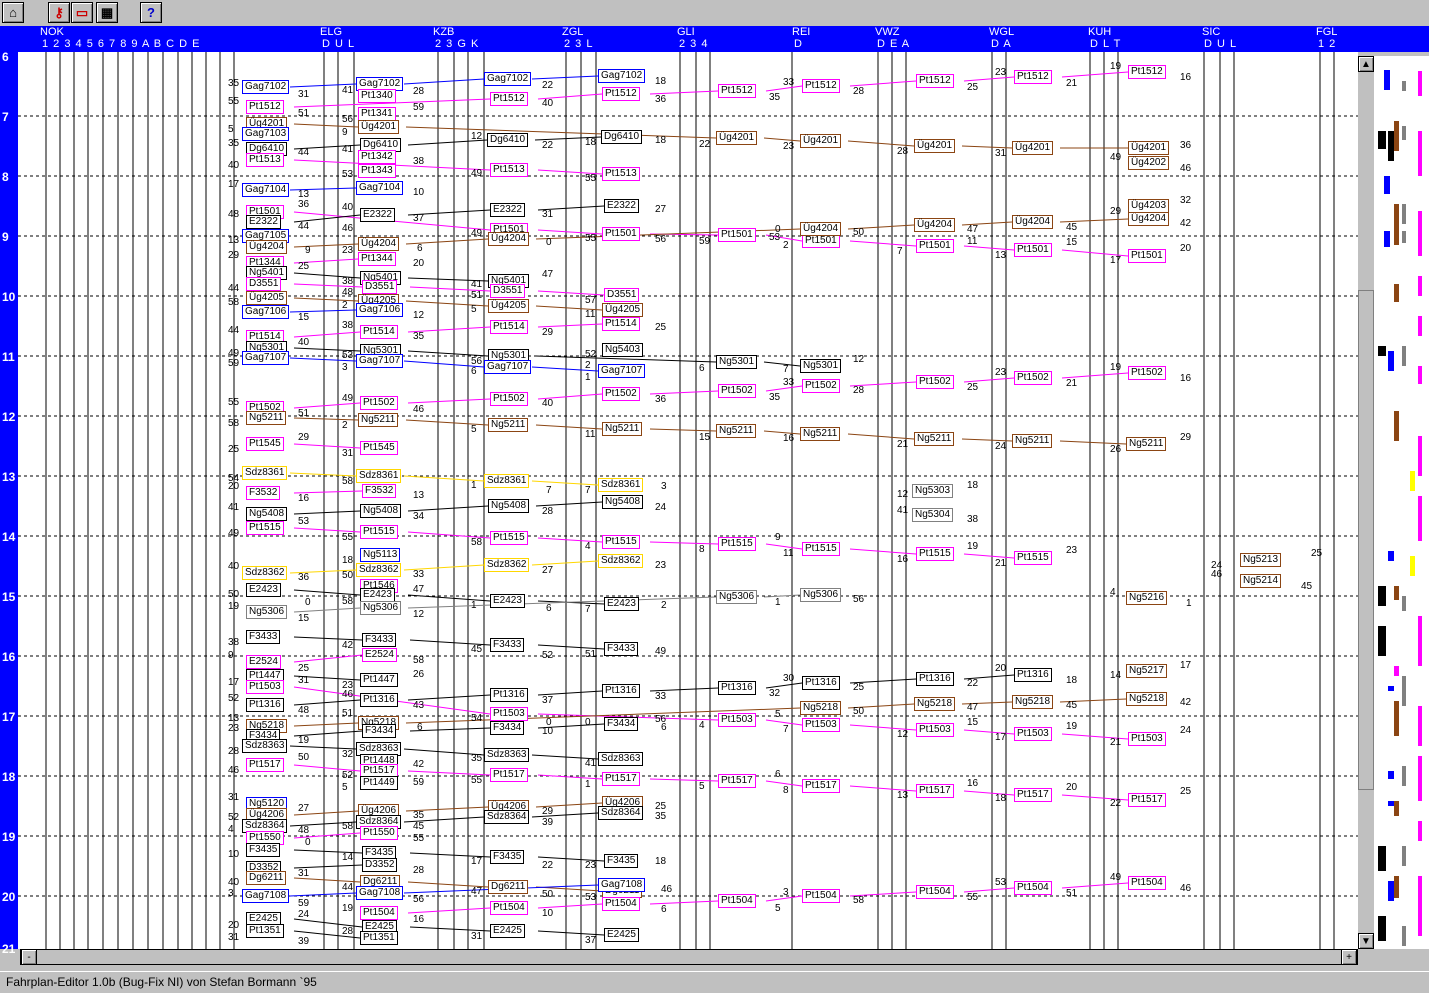  I want to click on help-icon: ?, so click(151, 12).